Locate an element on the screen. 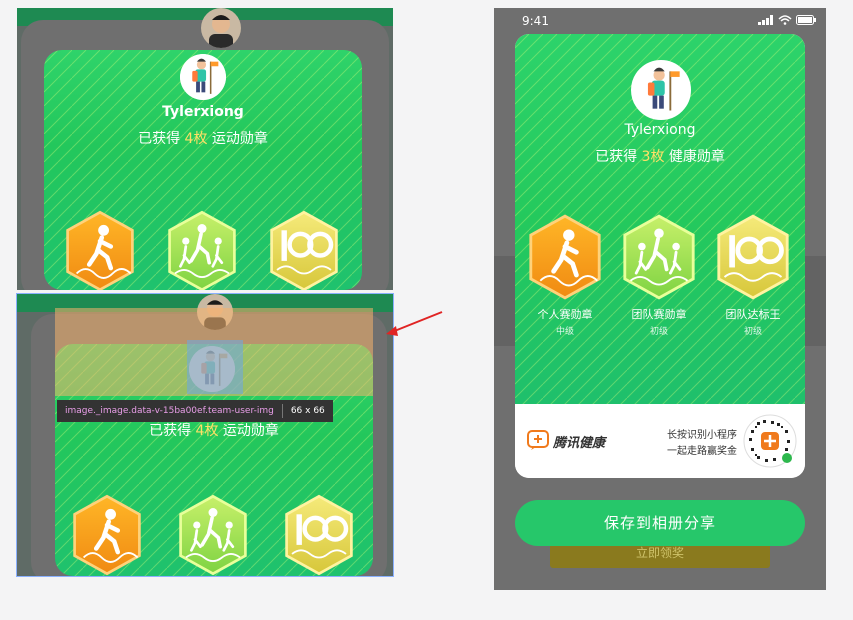 The image size is (853, 620). inspector-size: 66 x 66 is located at coordinates (307, 411).